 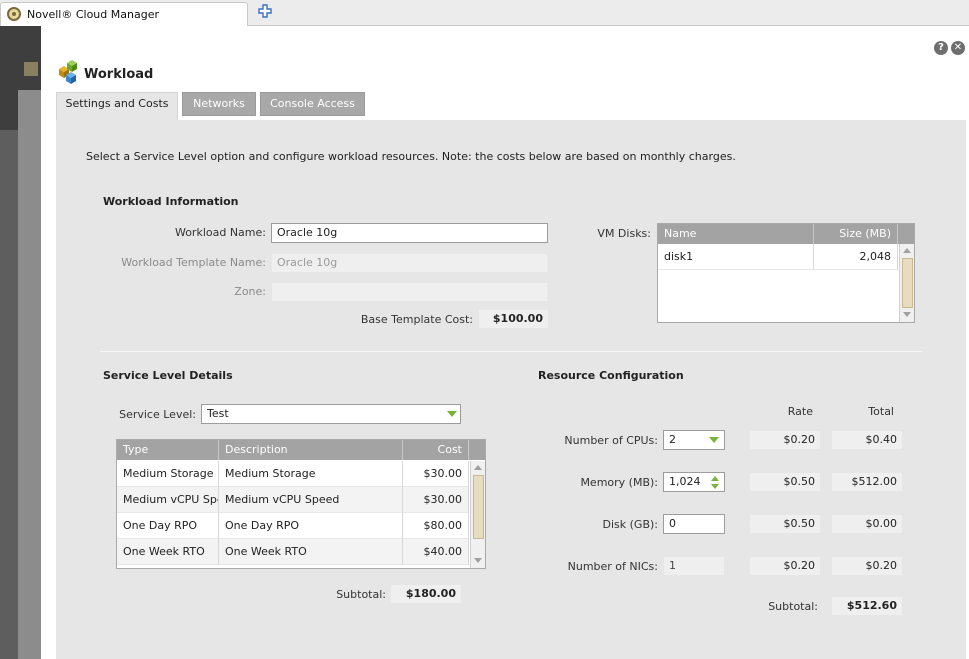 I want to click on cpus-rate: $0.20, so click(x=785, y=440).